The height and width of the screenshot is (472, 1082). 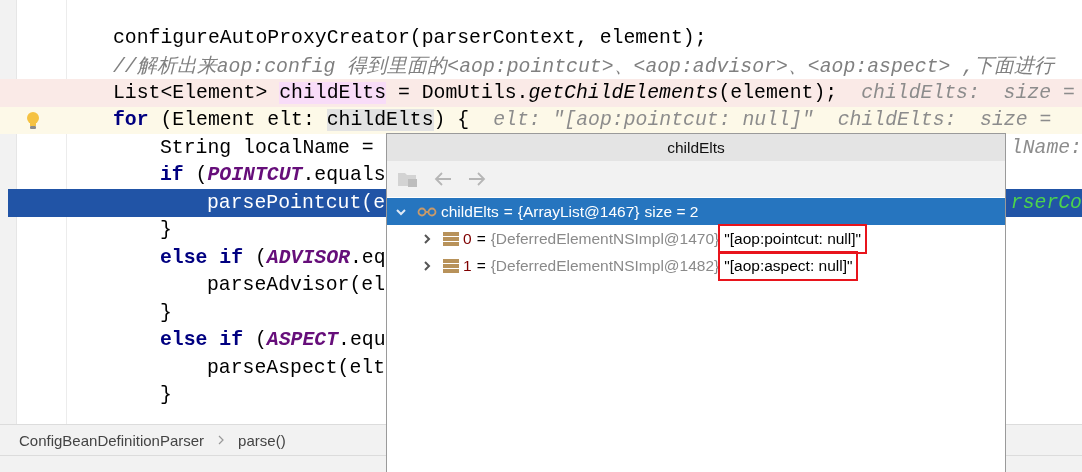 I want to click on variable-type: {ArrayList@1467}, so click(x=578, y=211).